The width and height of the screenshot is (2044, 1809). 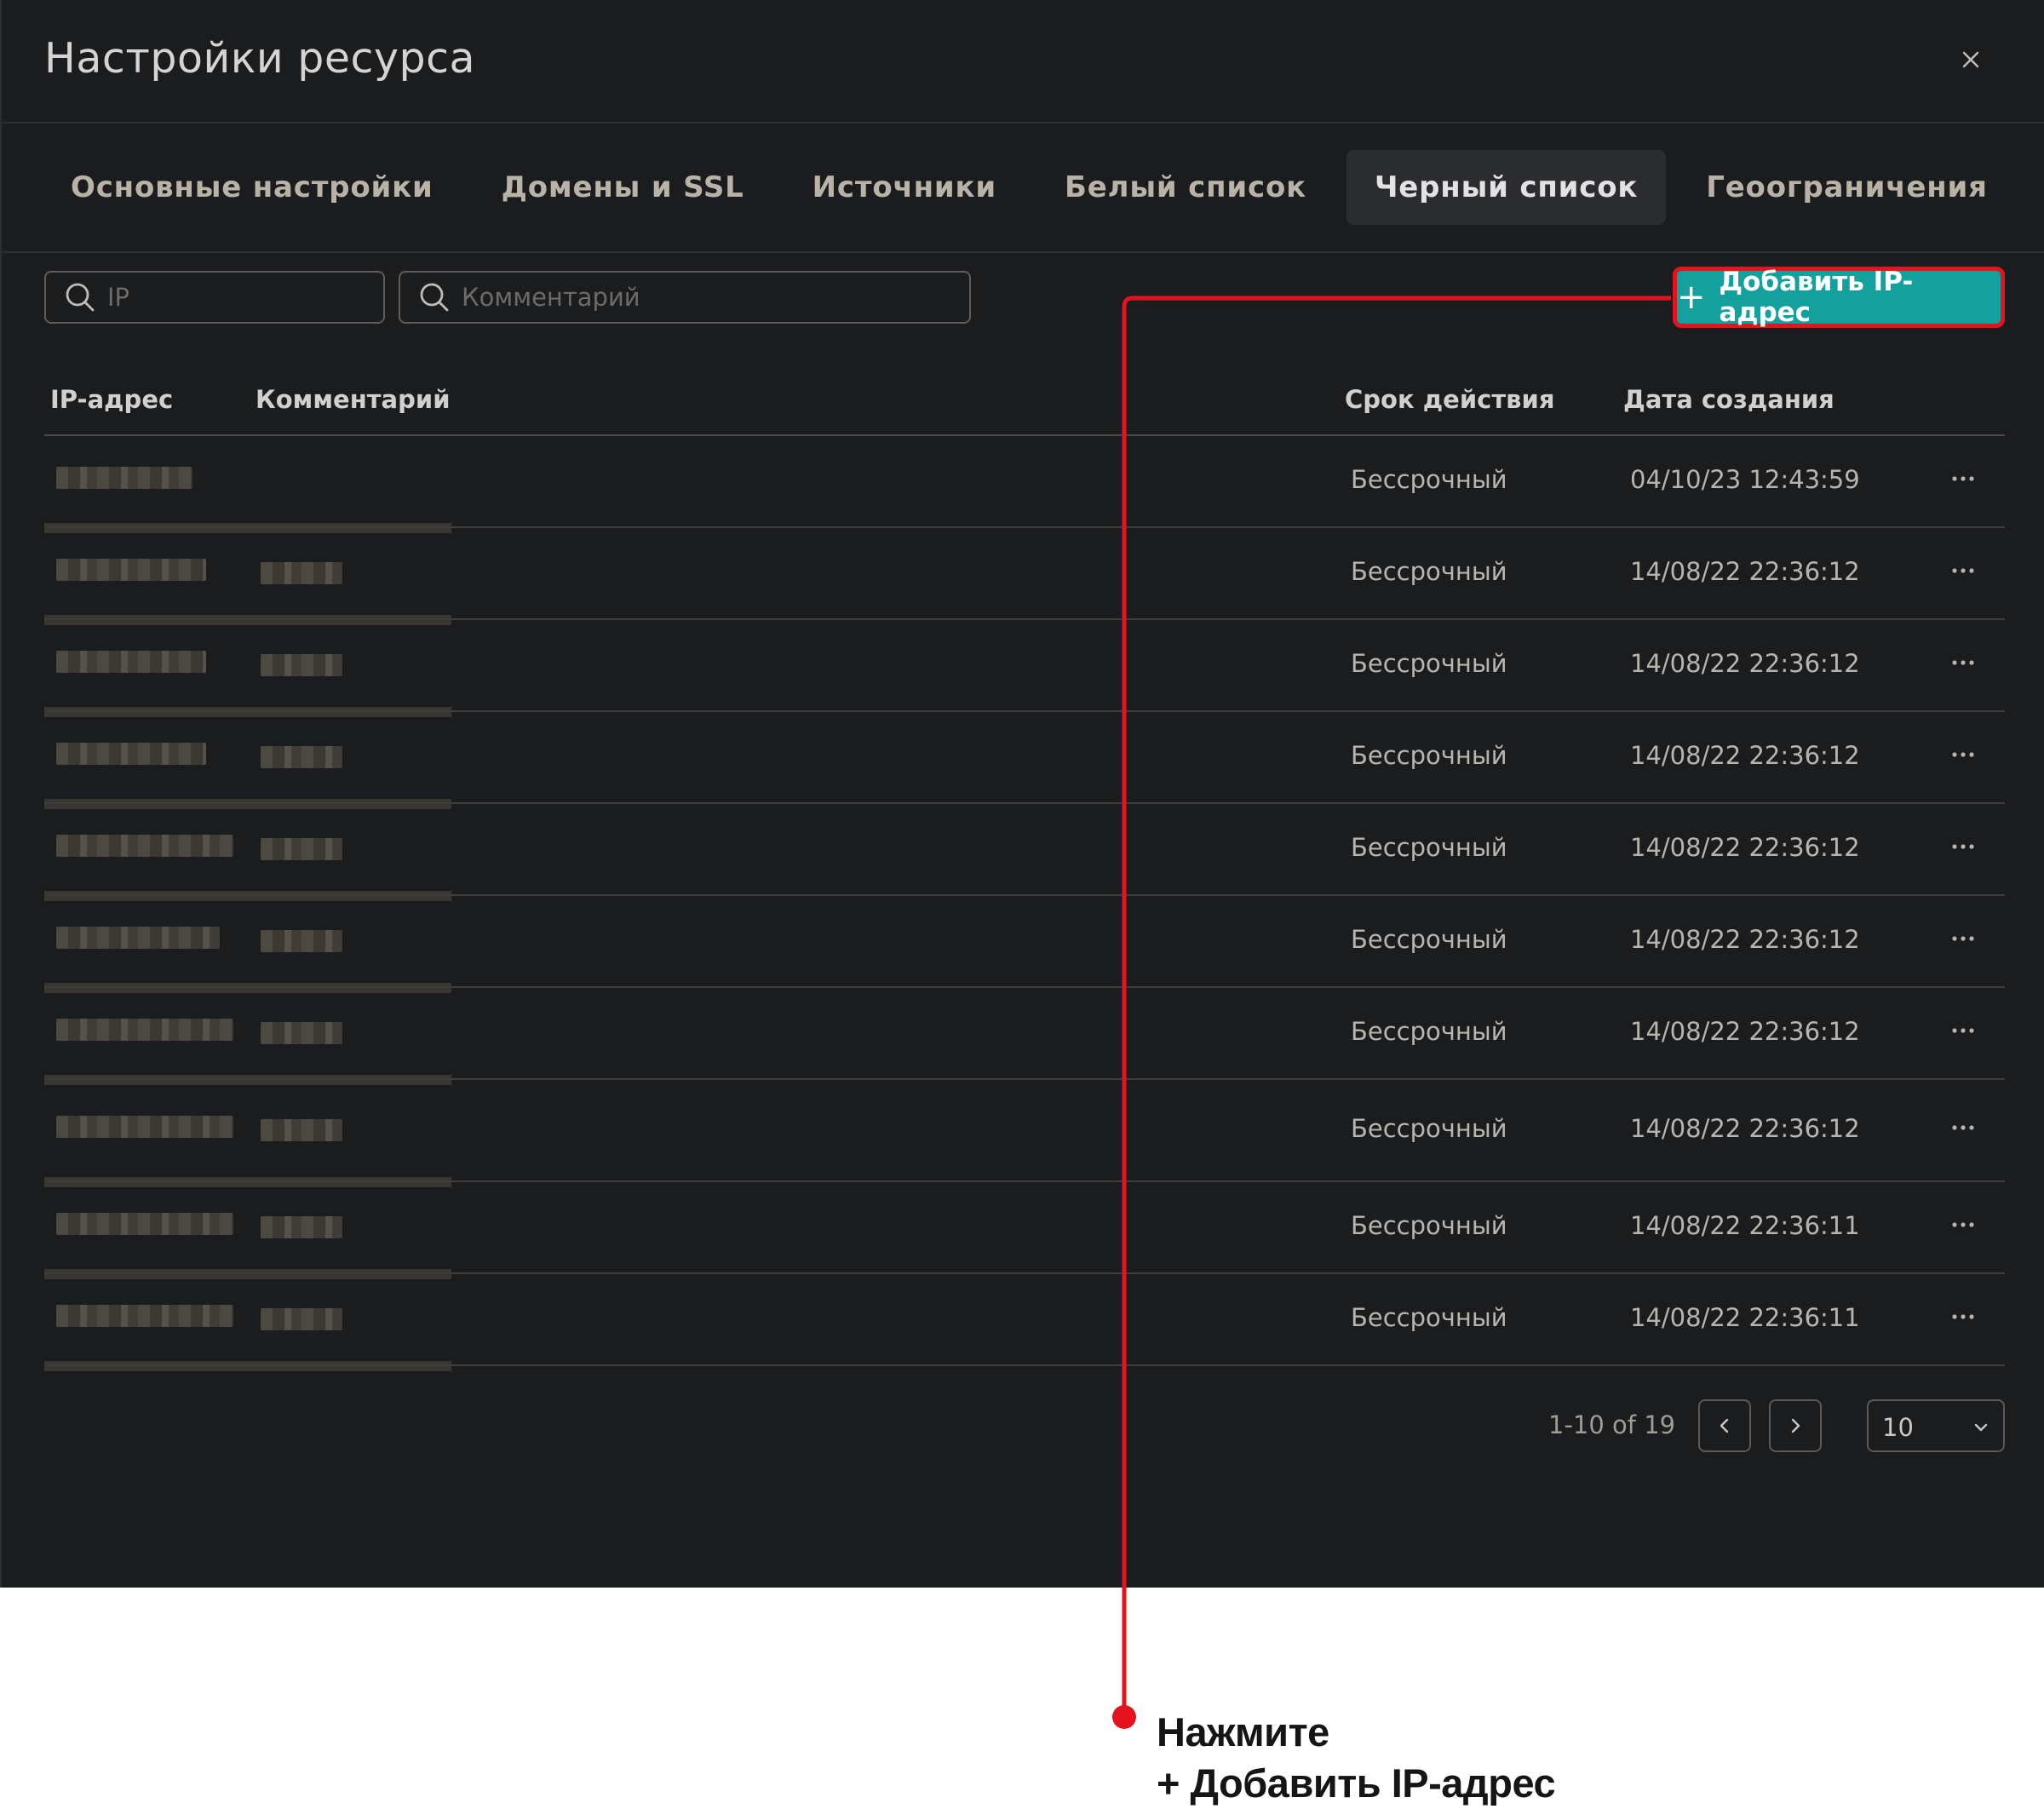 What do you see at coordinates (1243, 1731) in the screenshot?
I see `callout-line-1: Нажмите` at bounding box center [1243, 1731].